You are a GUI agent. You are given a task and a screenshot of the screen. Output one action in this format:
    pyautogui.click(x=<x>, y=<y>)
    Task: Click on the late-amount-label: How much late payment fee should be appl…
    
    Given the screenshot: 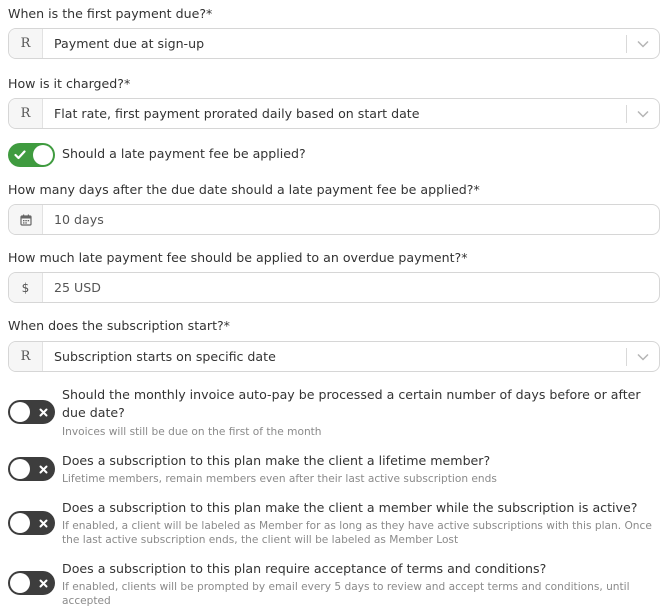 What is the action you would take?
    pyautogui.click(x=238, y=257)
    